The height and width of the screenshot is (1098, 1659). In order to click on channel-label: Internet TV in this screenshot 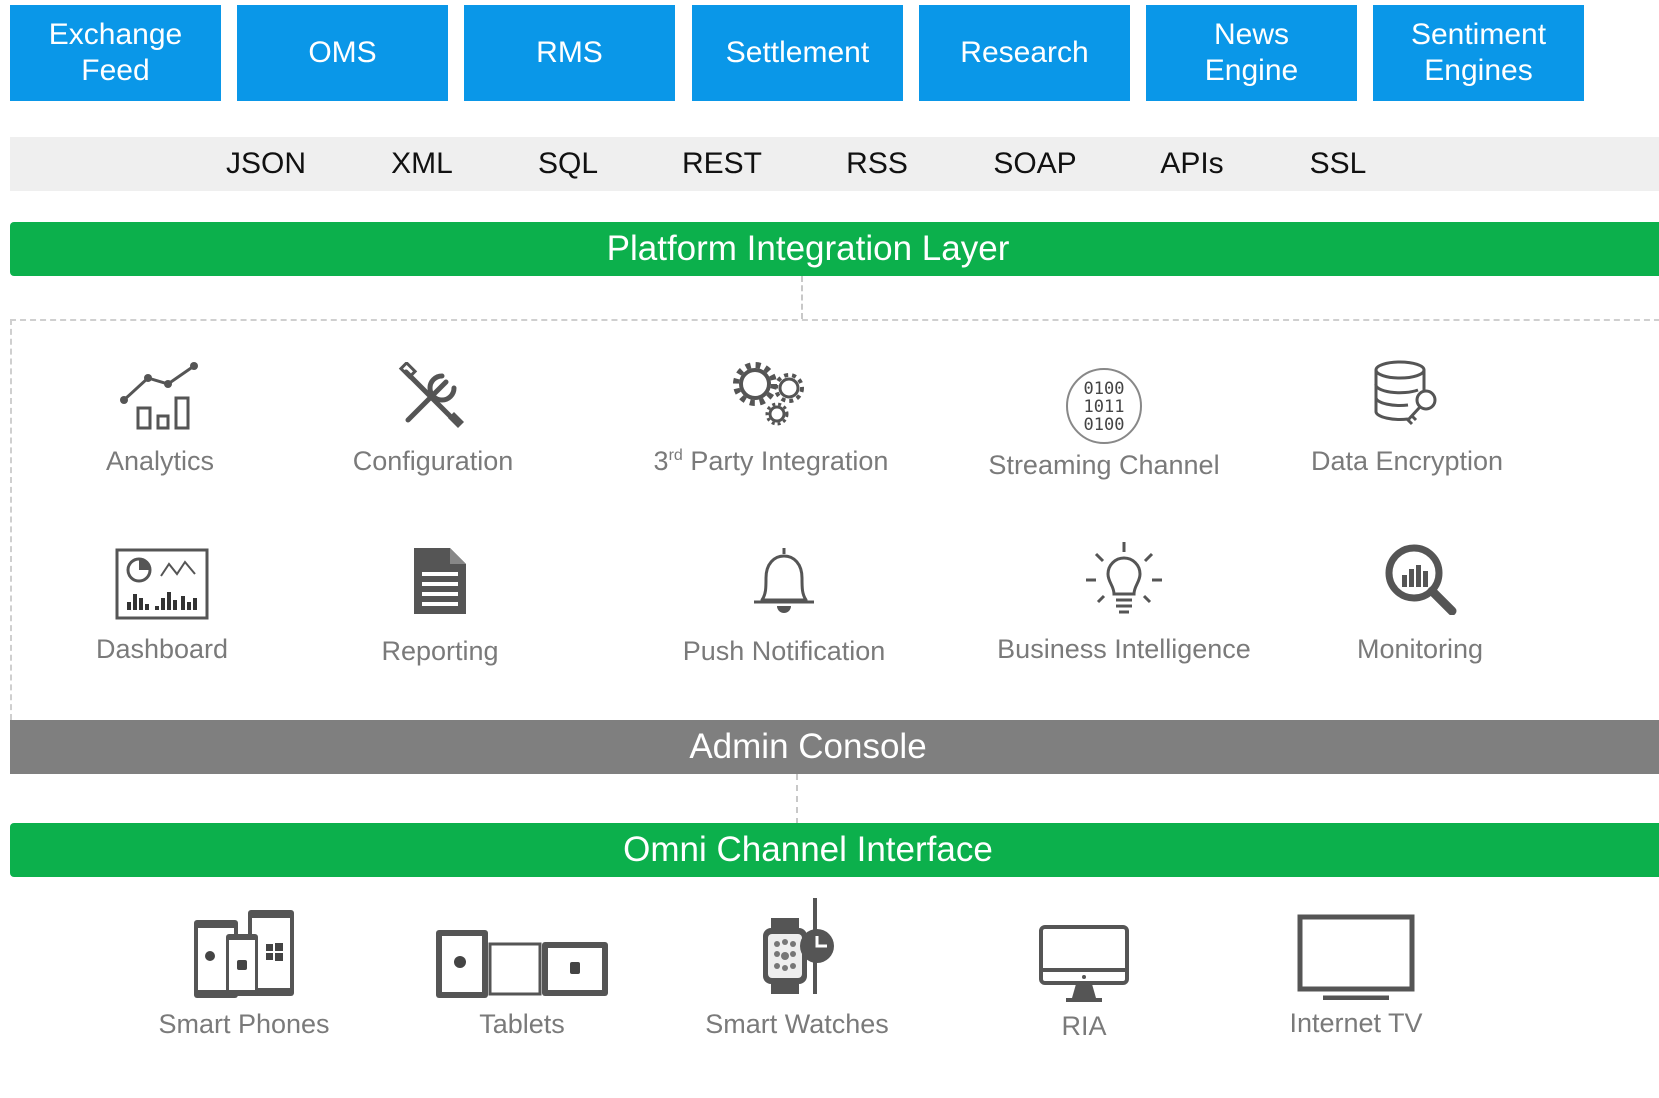, I will do `click(1356, 1023)`.